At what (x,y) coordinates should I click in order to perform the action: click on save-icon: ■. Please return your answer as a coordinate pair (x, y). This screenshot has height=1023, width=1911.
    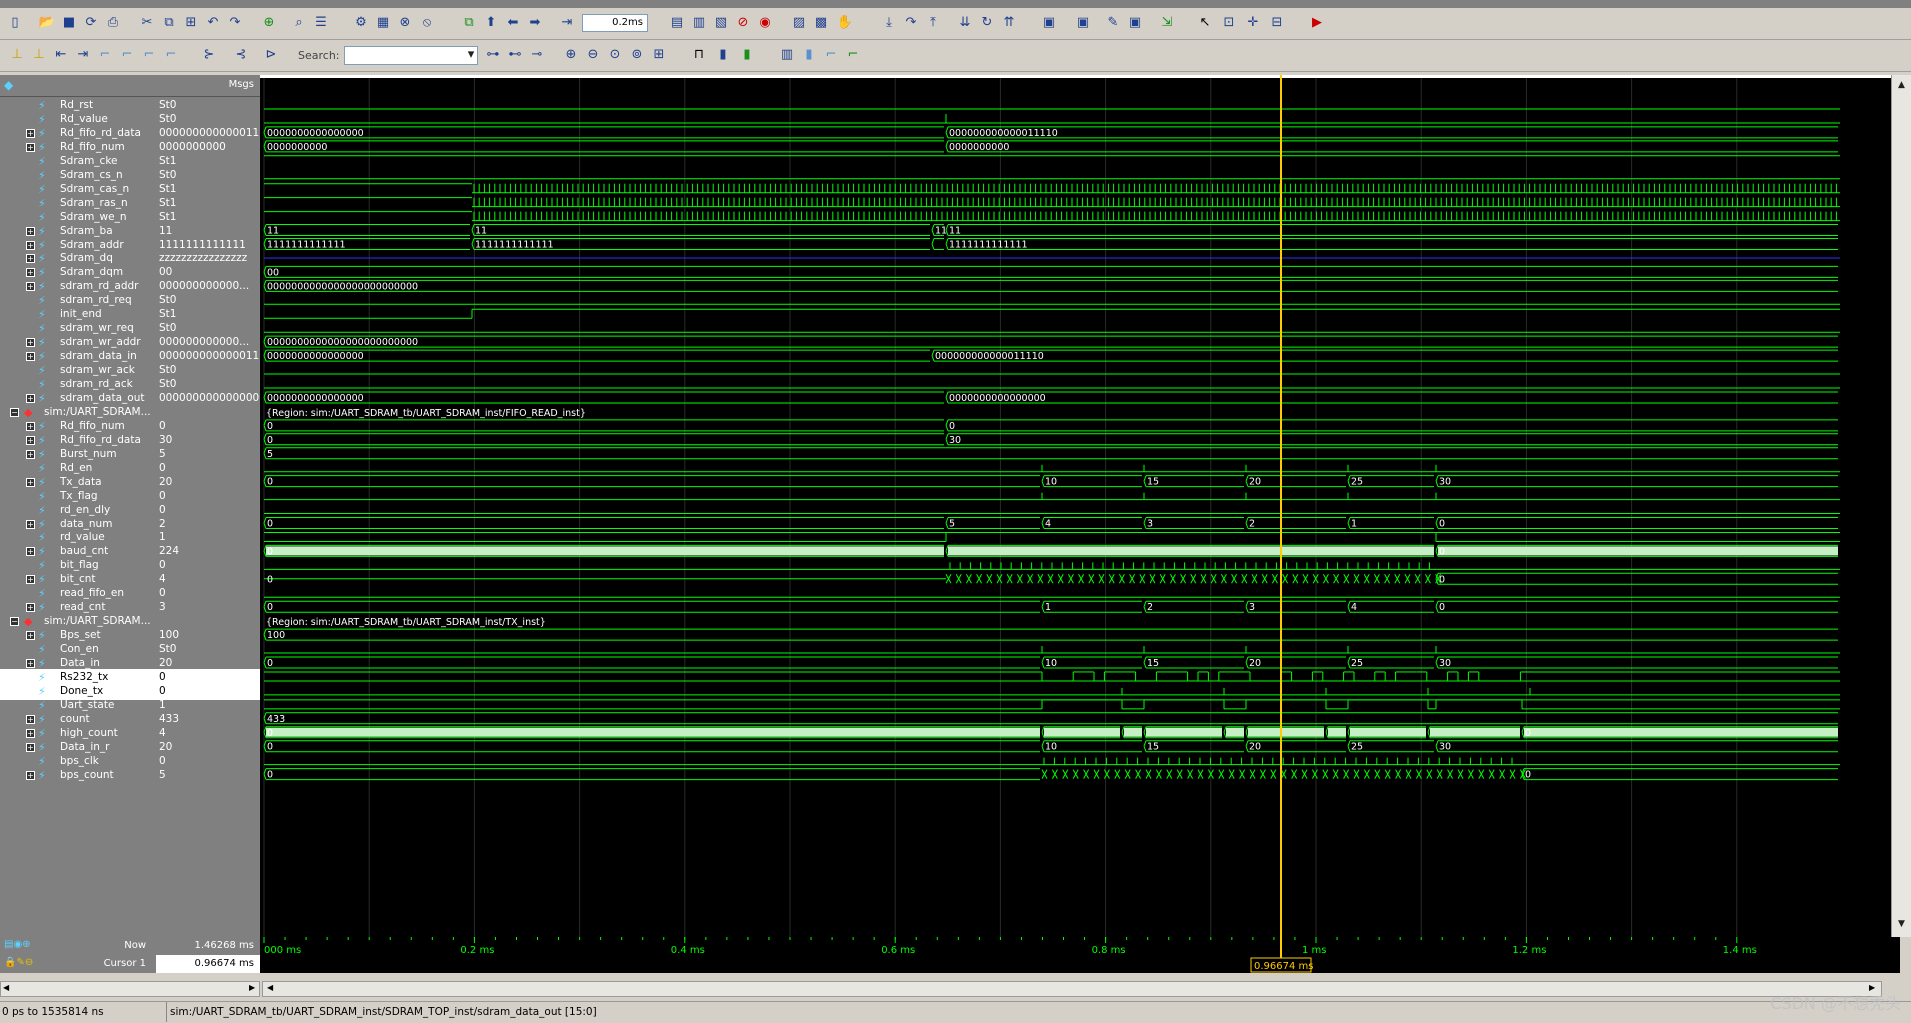
    Looking at the image, I should click on (69, 23).